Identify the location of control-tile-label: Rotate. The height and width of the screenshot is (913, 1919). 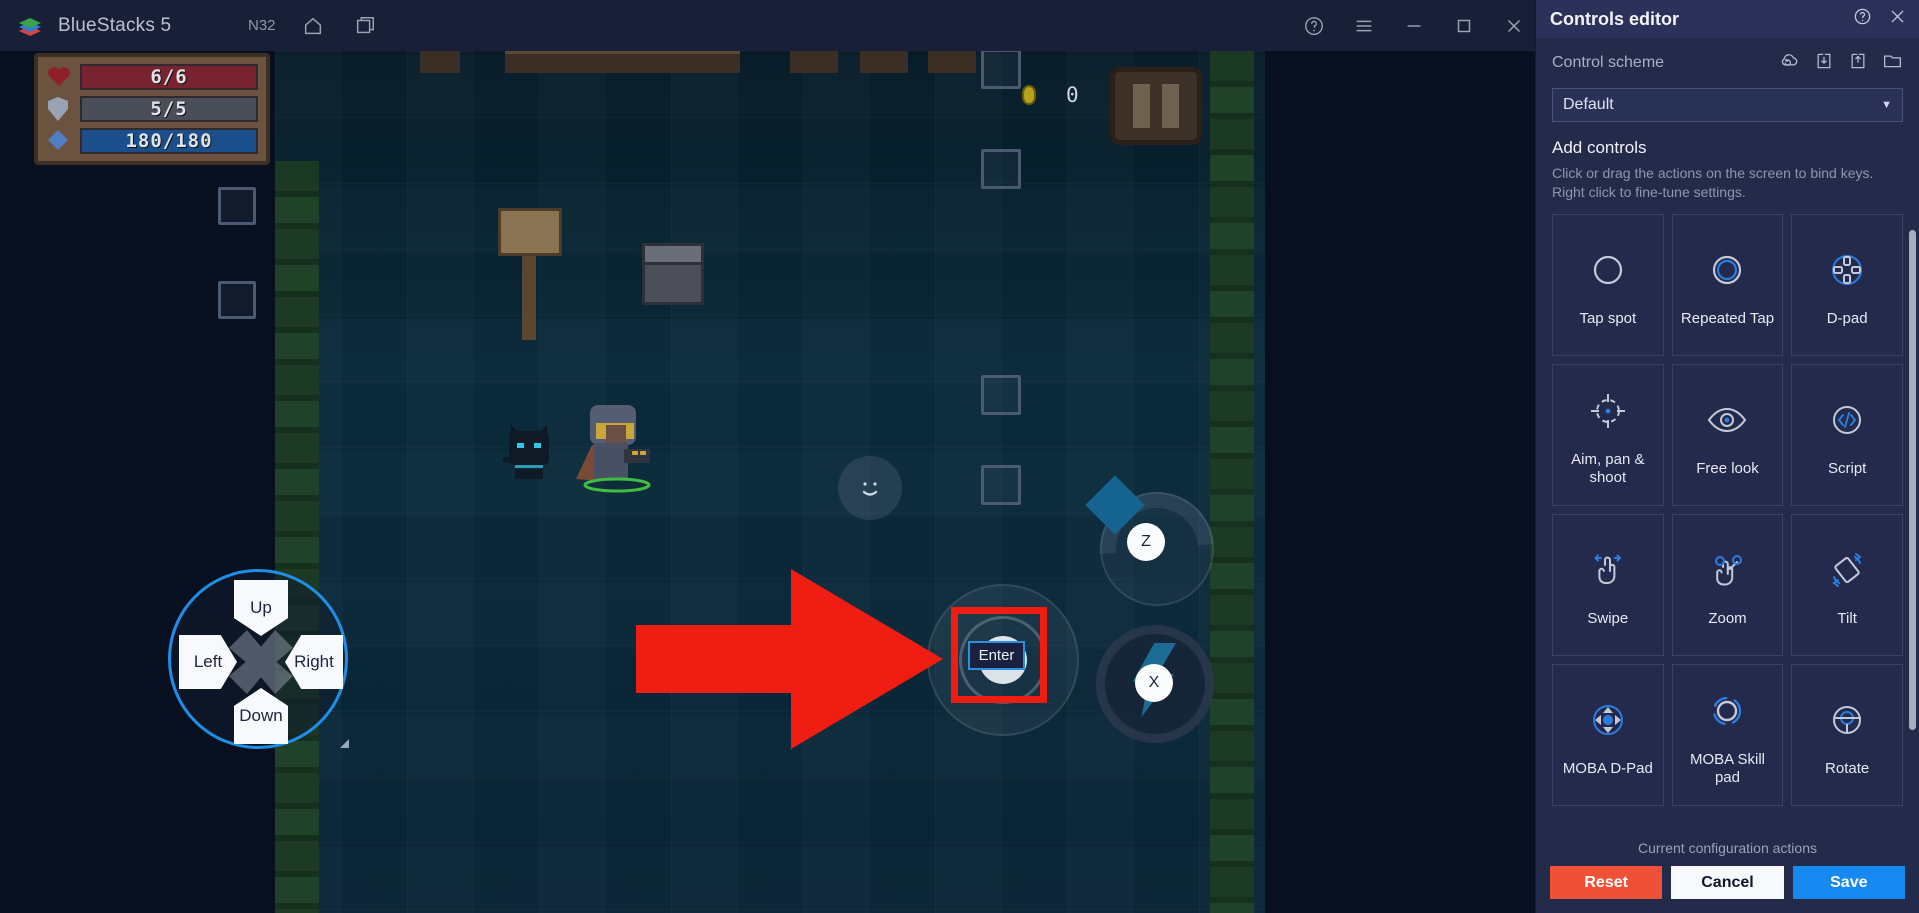
(1847, 768).